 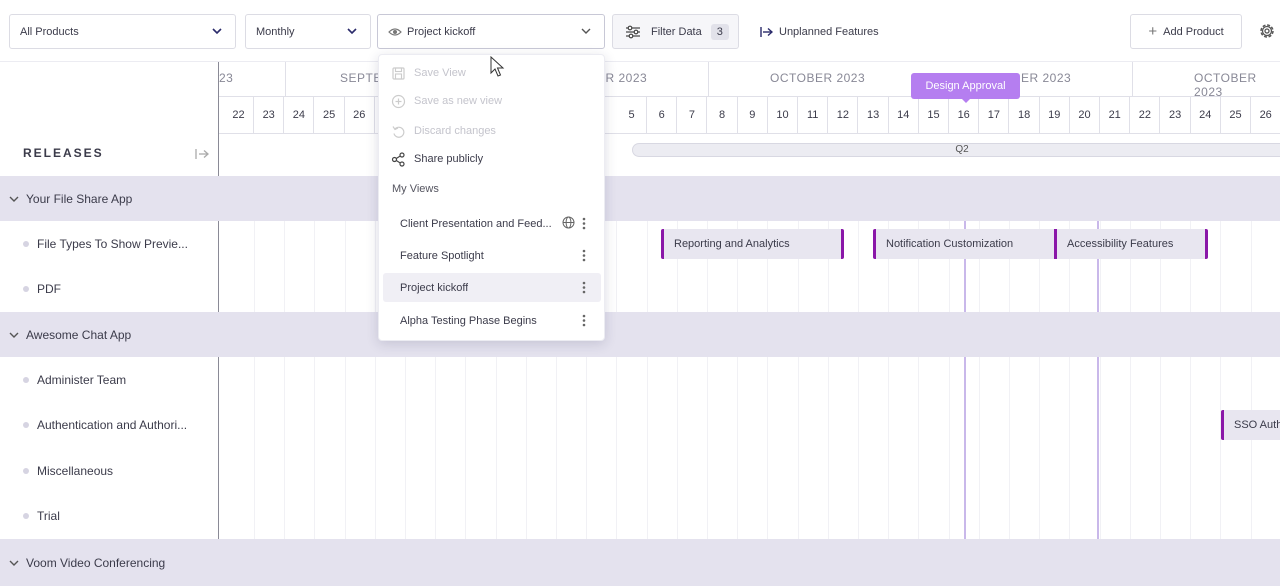 I want to click on list-item: Miscellaneous, so click(x=109, y=470).